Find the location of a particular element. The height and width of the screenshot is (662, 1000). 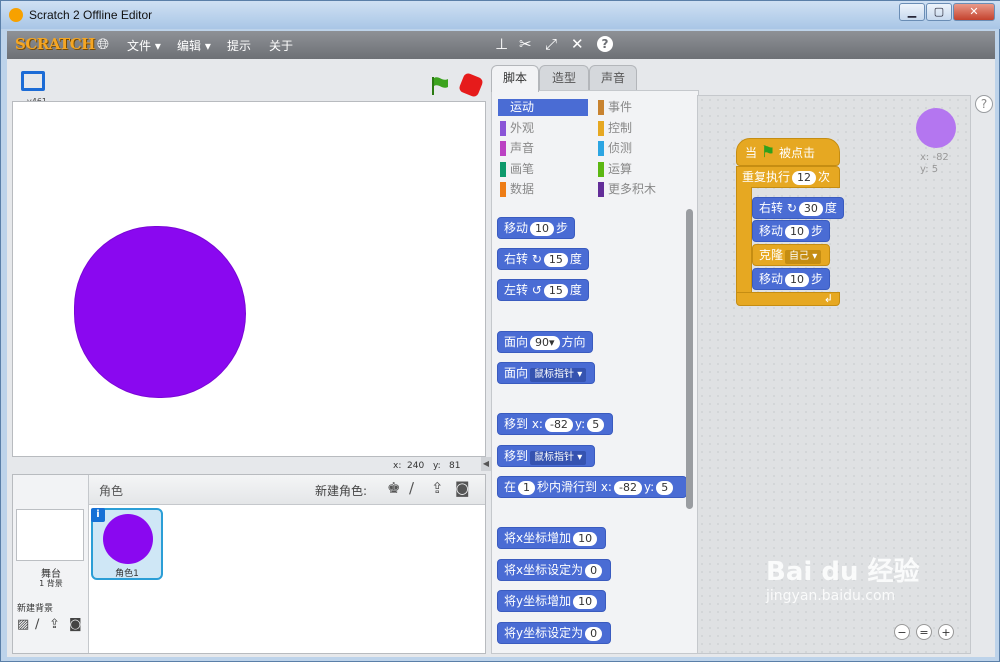

mouse-x-label: x: is located at coordinates (397, 466).